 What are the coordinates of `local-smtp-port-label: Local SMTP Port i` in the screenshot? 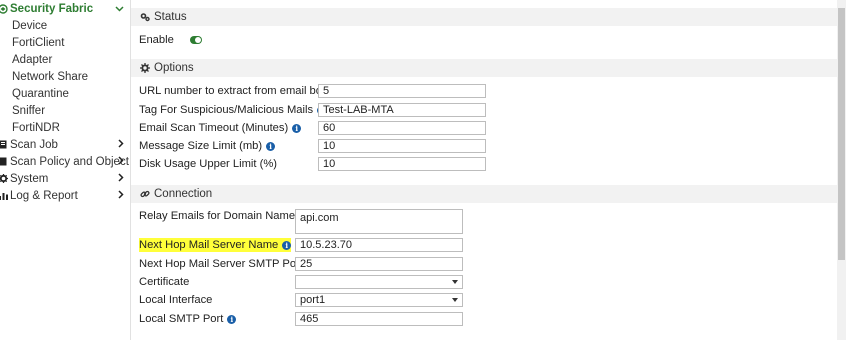 It's located at (188, 319).